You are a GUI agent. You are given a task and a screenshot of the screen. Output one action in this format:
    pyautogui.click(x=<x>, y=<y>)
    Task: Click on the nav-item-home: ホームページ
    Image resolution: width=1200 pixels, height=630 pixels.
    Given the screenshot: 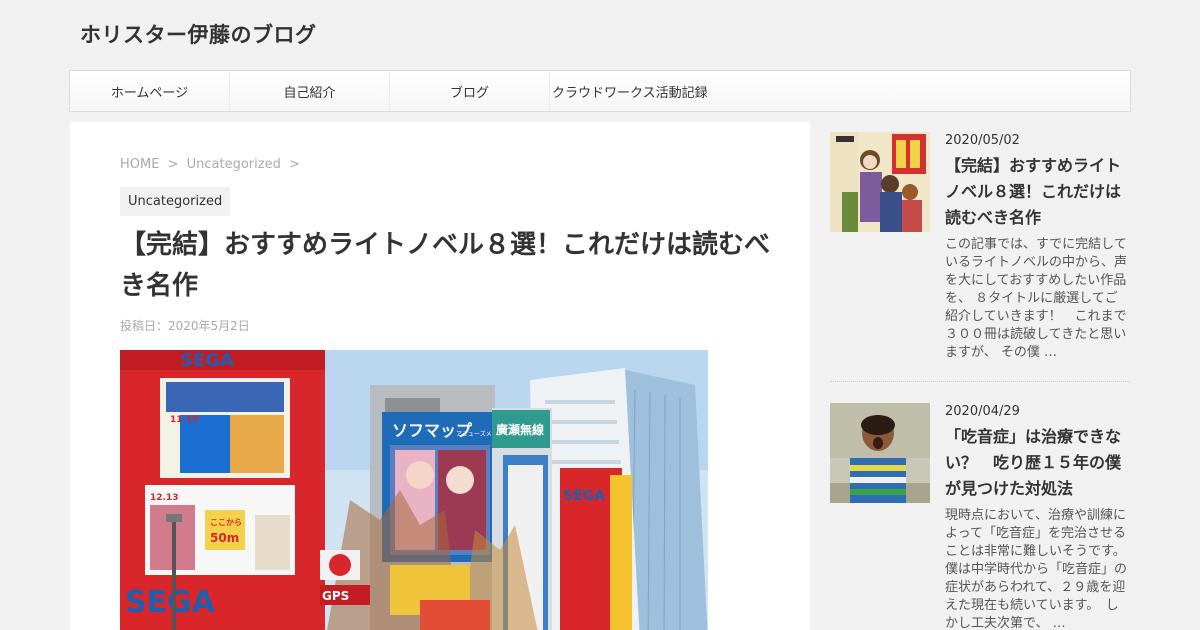 What is the action you would take?
    pyautogui.click(x=150, y=91)
    